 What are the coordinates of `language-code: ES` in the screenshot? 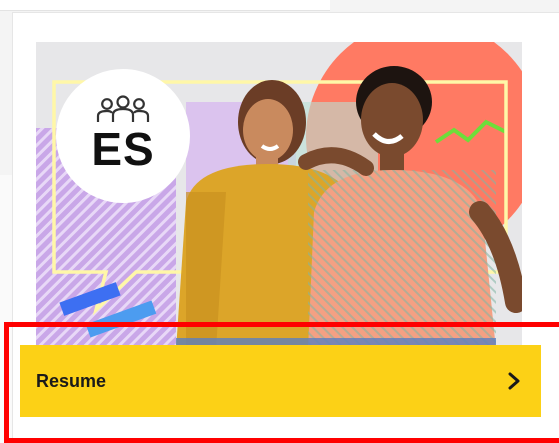 It's located at (123, 149).